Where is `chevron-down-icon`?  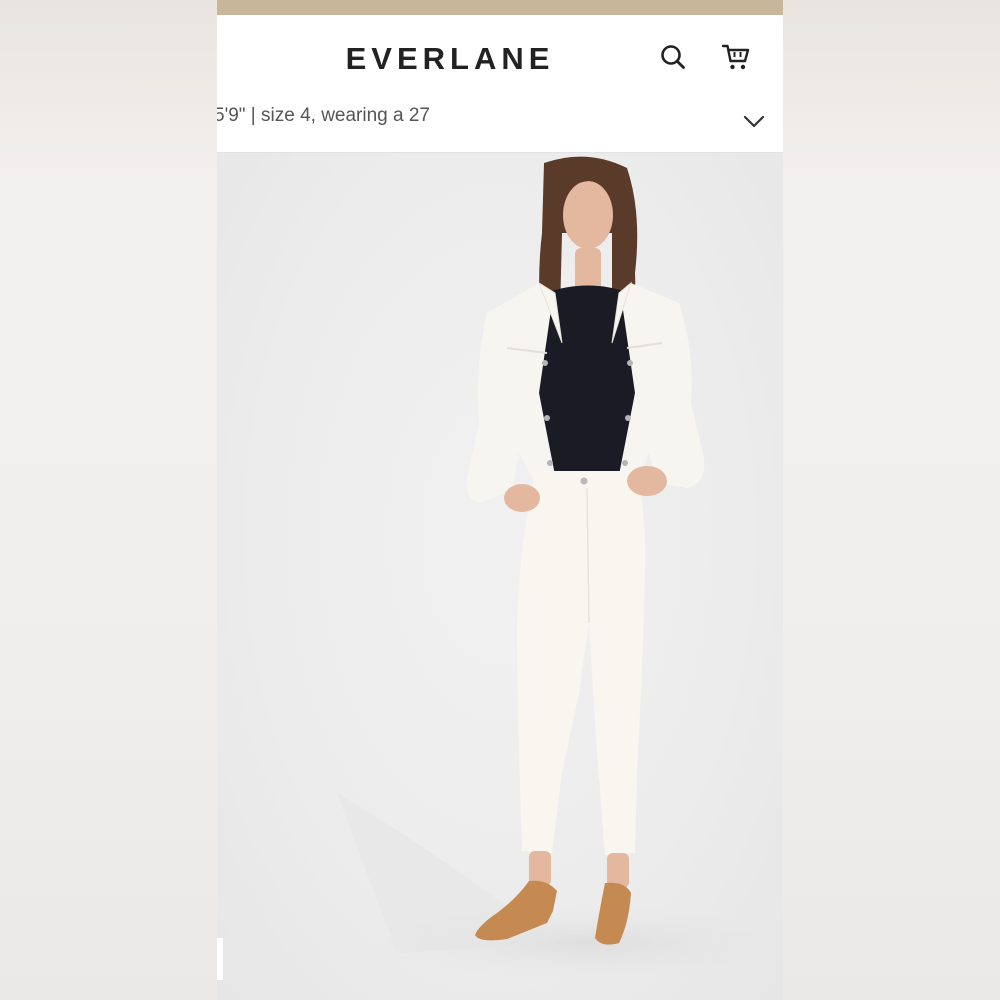 chevron-down-icon is located at coordinates (754, 121).